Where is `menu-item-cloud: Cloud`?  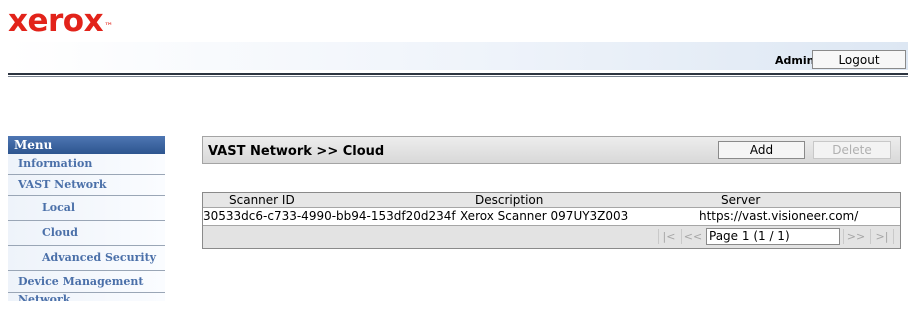 menu-item-cloud: Cloud is located at coordinates (86, 233).